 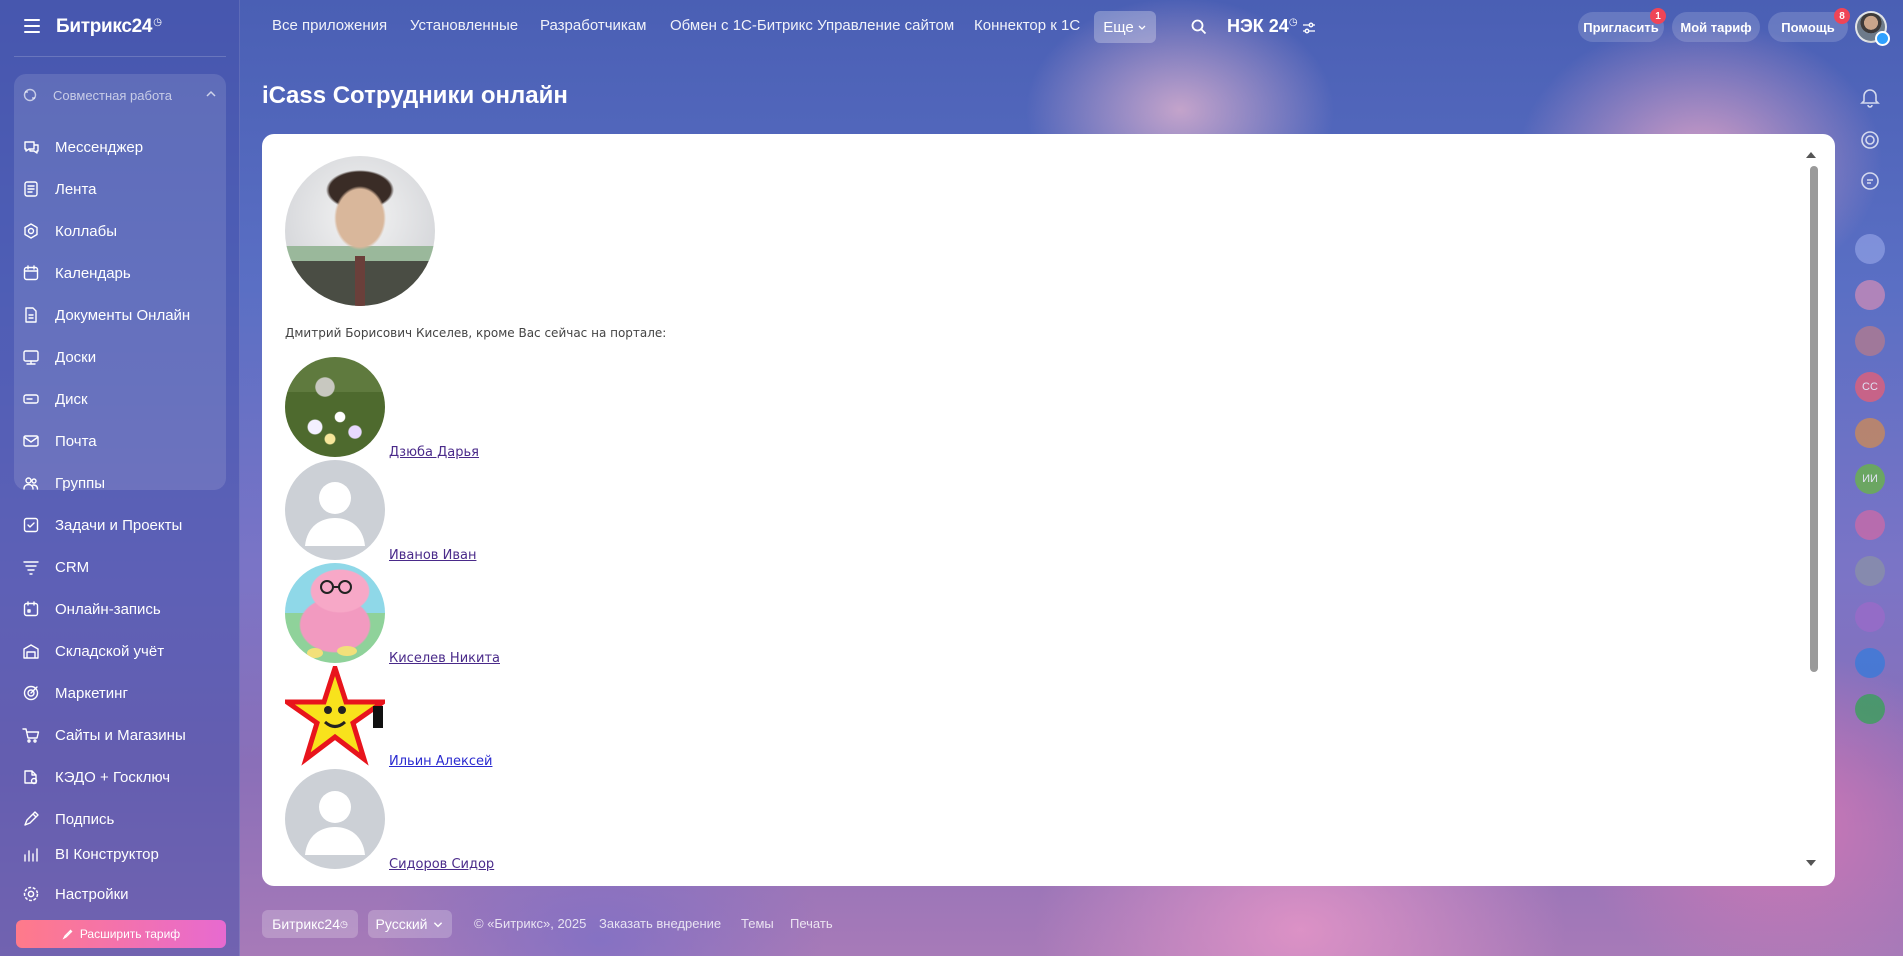 What do you see at coordinates (1811, 155) in the screenshot?
I see `scroll-up-arrow` at bounding box center [1811, 155].